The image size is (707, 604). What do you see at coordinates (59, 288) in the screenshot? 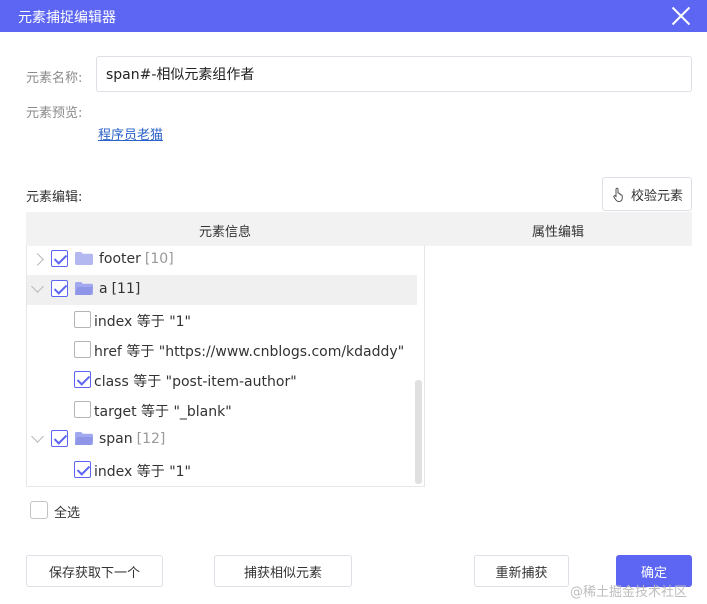
I see `checkbox-a` at bounding box center [59, 288].